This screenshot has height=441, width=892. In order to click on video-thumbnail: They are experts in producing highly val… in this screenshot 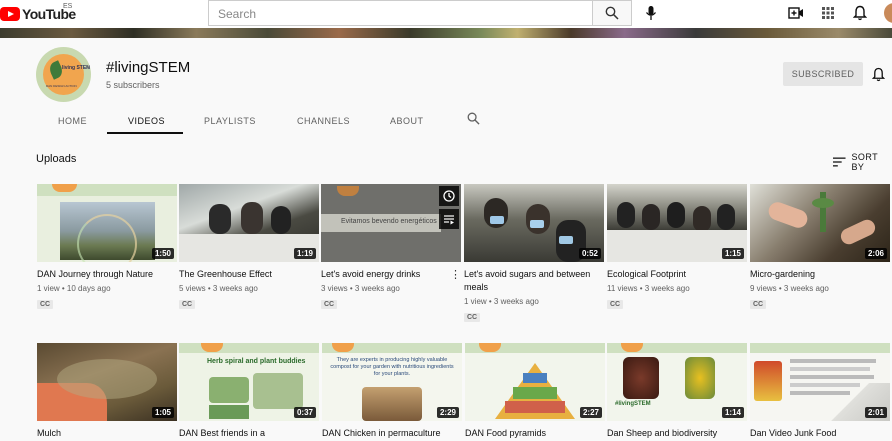, I will do `click(392, 382)`.